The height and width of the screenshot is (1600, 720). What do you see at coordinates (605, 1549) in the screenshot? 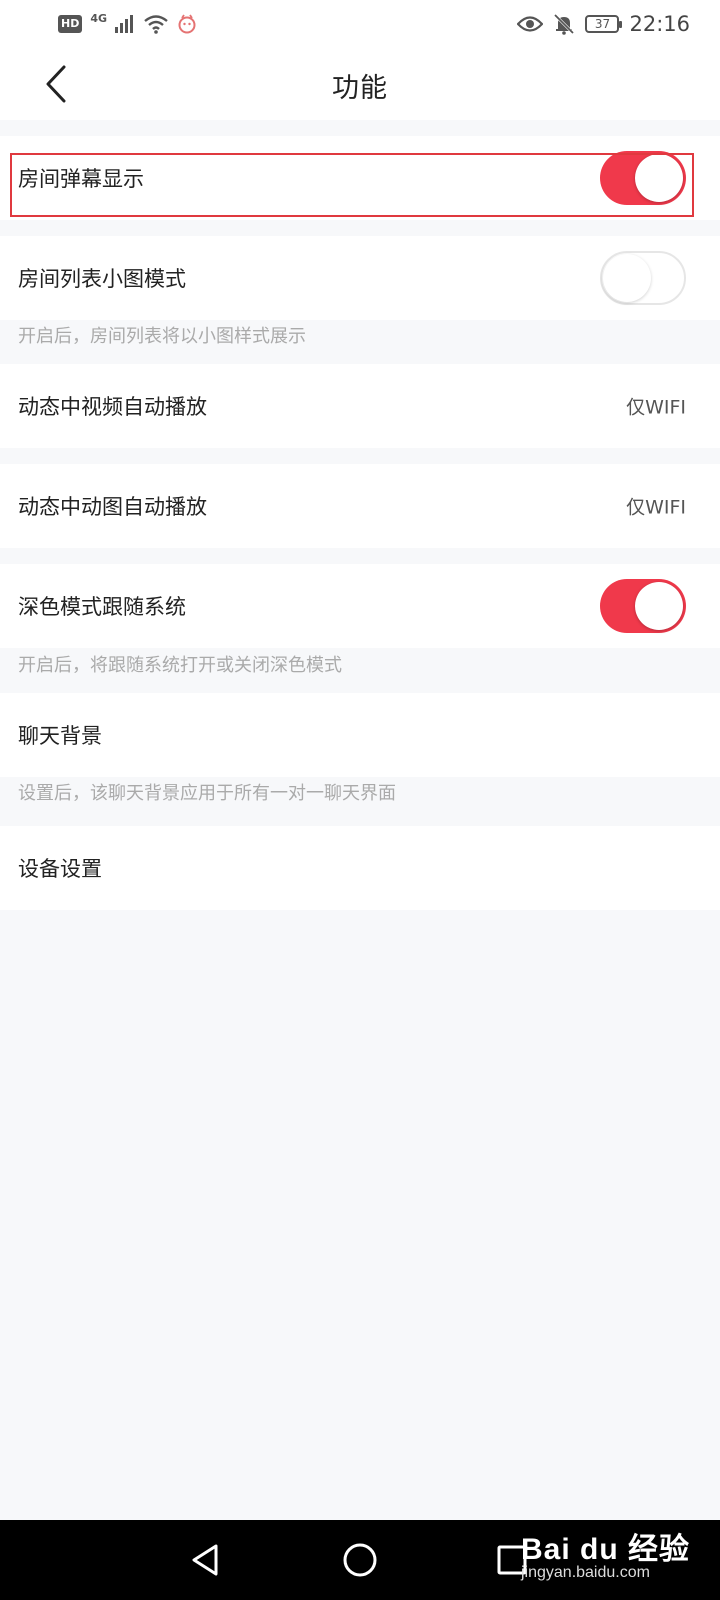
I see `watermark-brand: Bai du 经验` at bounding box center [605, 1549].